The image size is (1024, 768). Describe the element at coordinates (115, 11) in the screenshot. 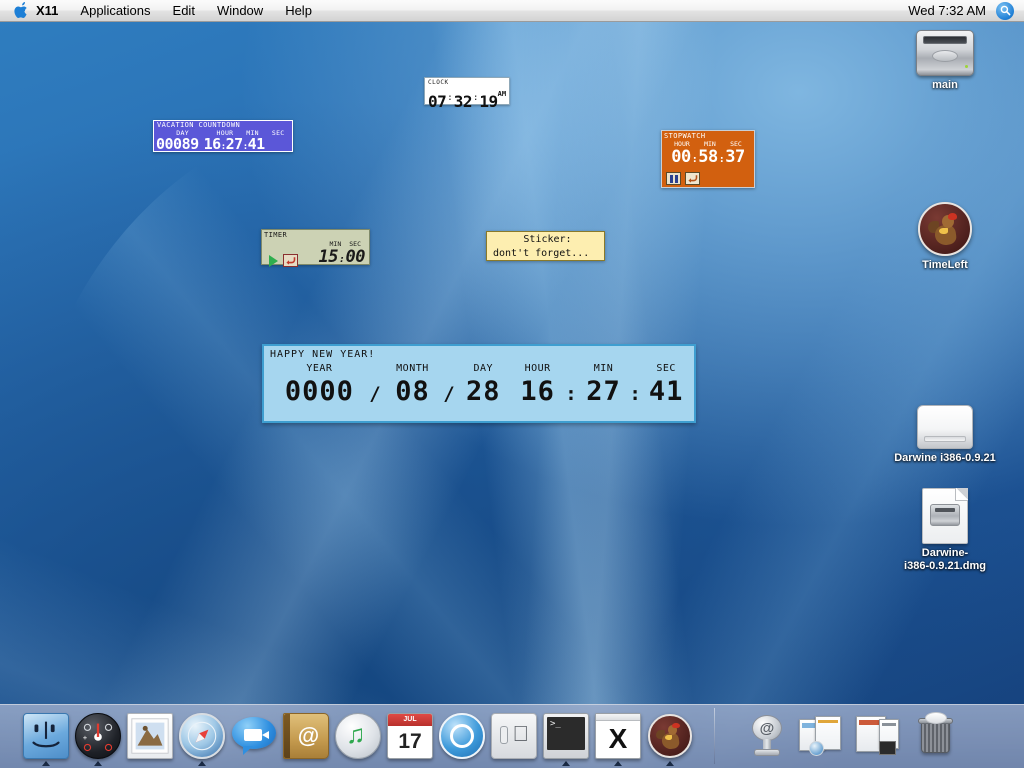

I see `menu-item-applications: Applications` at that location.